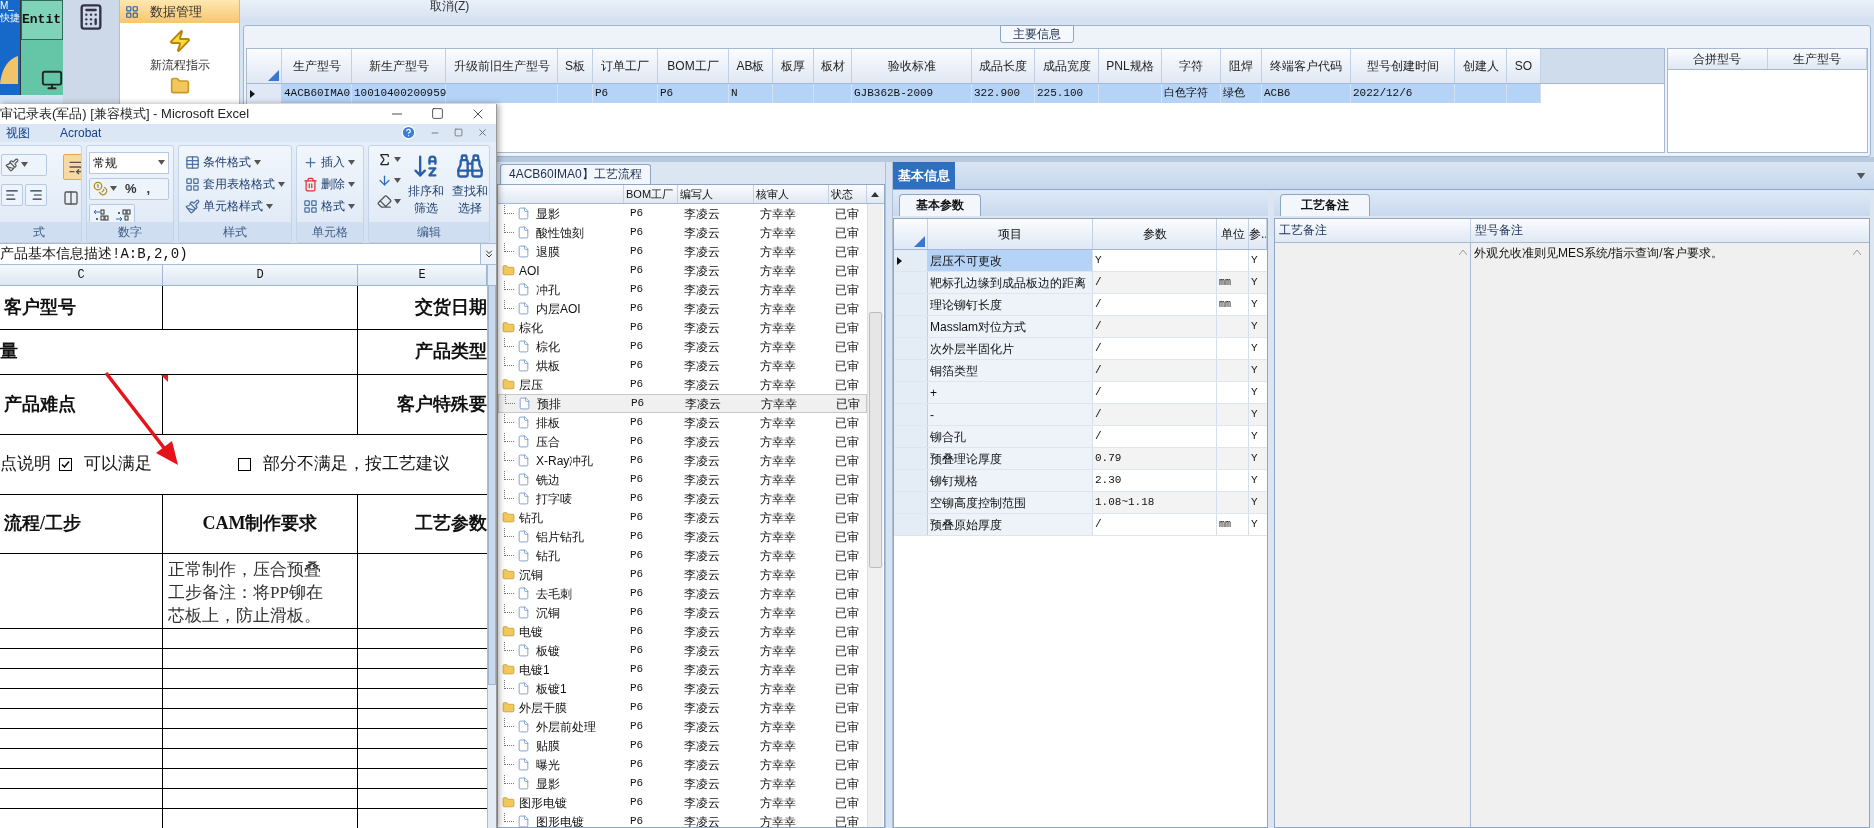  Describe the element at coordinates (332, 206) in the screenshot. I see `ribbon-menu-button: 格式` at that location.